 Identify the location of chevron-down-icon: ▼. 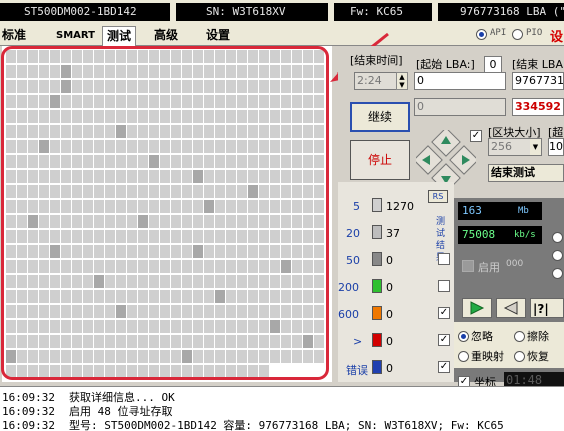
(535, 147).